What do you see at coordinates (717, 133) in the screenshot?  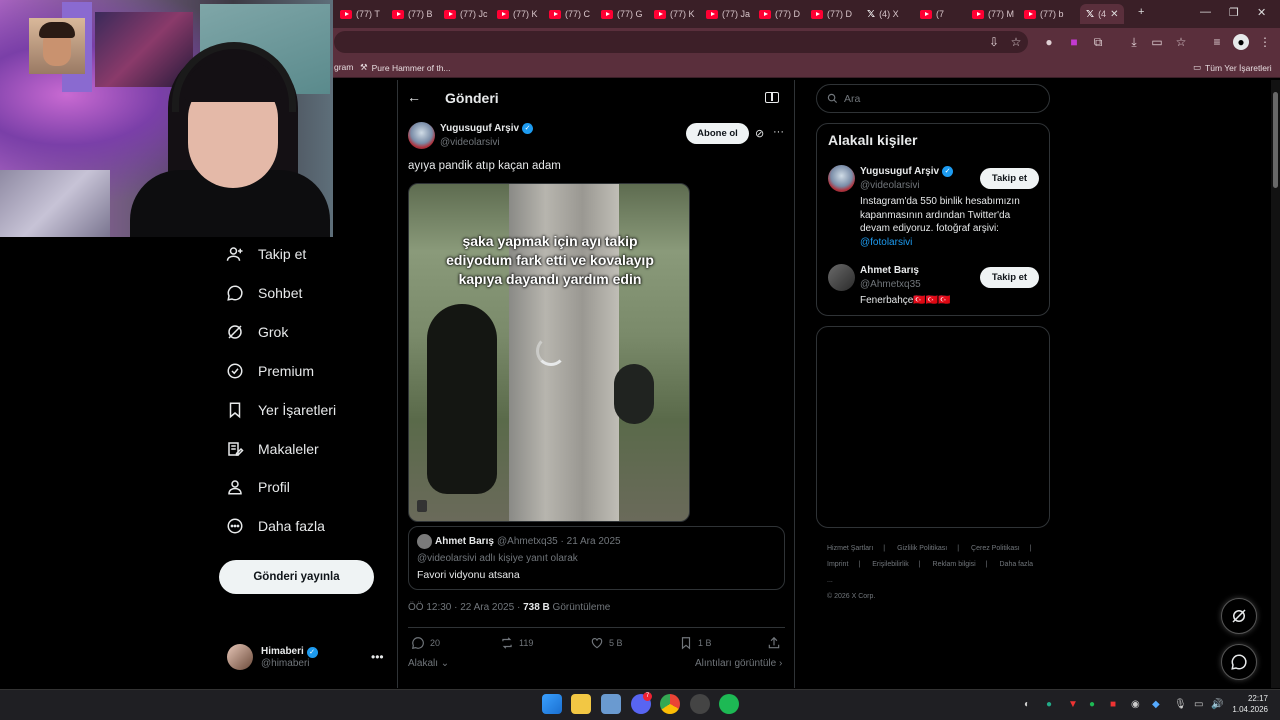 I see `subscribe-button: Abone ol` at bounding box center [717, 133].